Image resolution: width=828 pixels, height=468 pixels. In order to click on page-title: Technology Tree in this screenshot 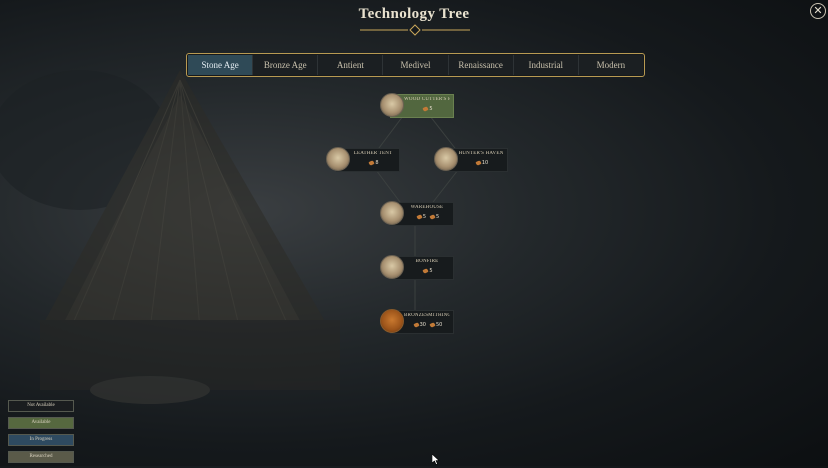, I will do `click(414, 14)`.